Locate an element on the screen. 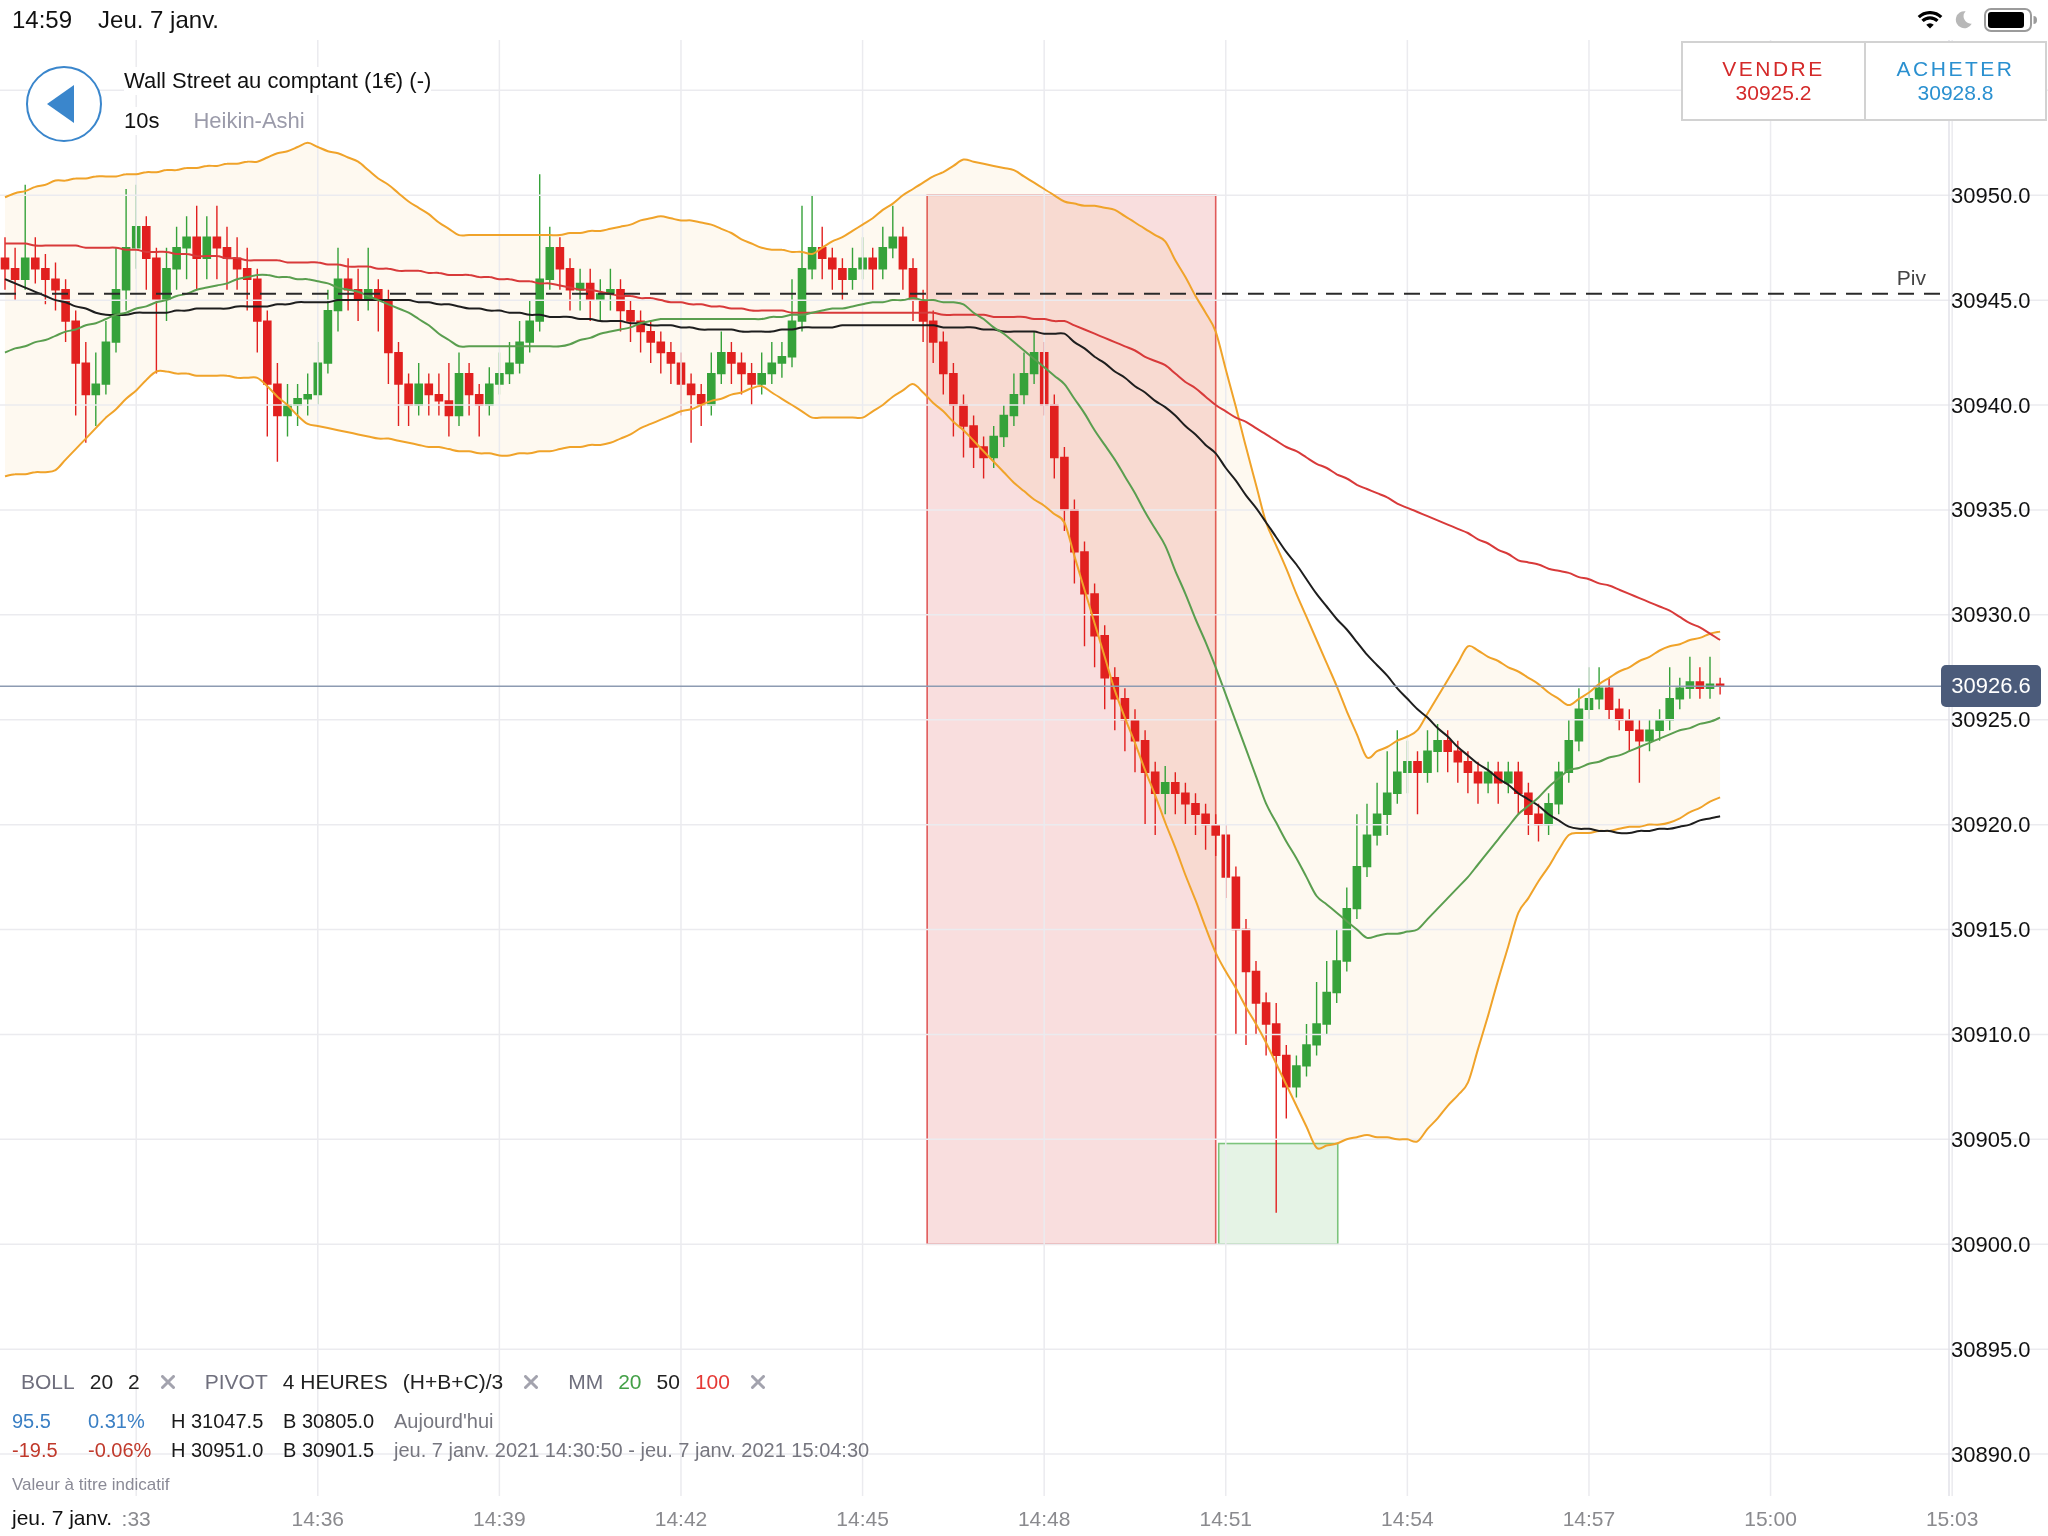  period-label: Aujourd'hui is located at coordinates (444, 1421).